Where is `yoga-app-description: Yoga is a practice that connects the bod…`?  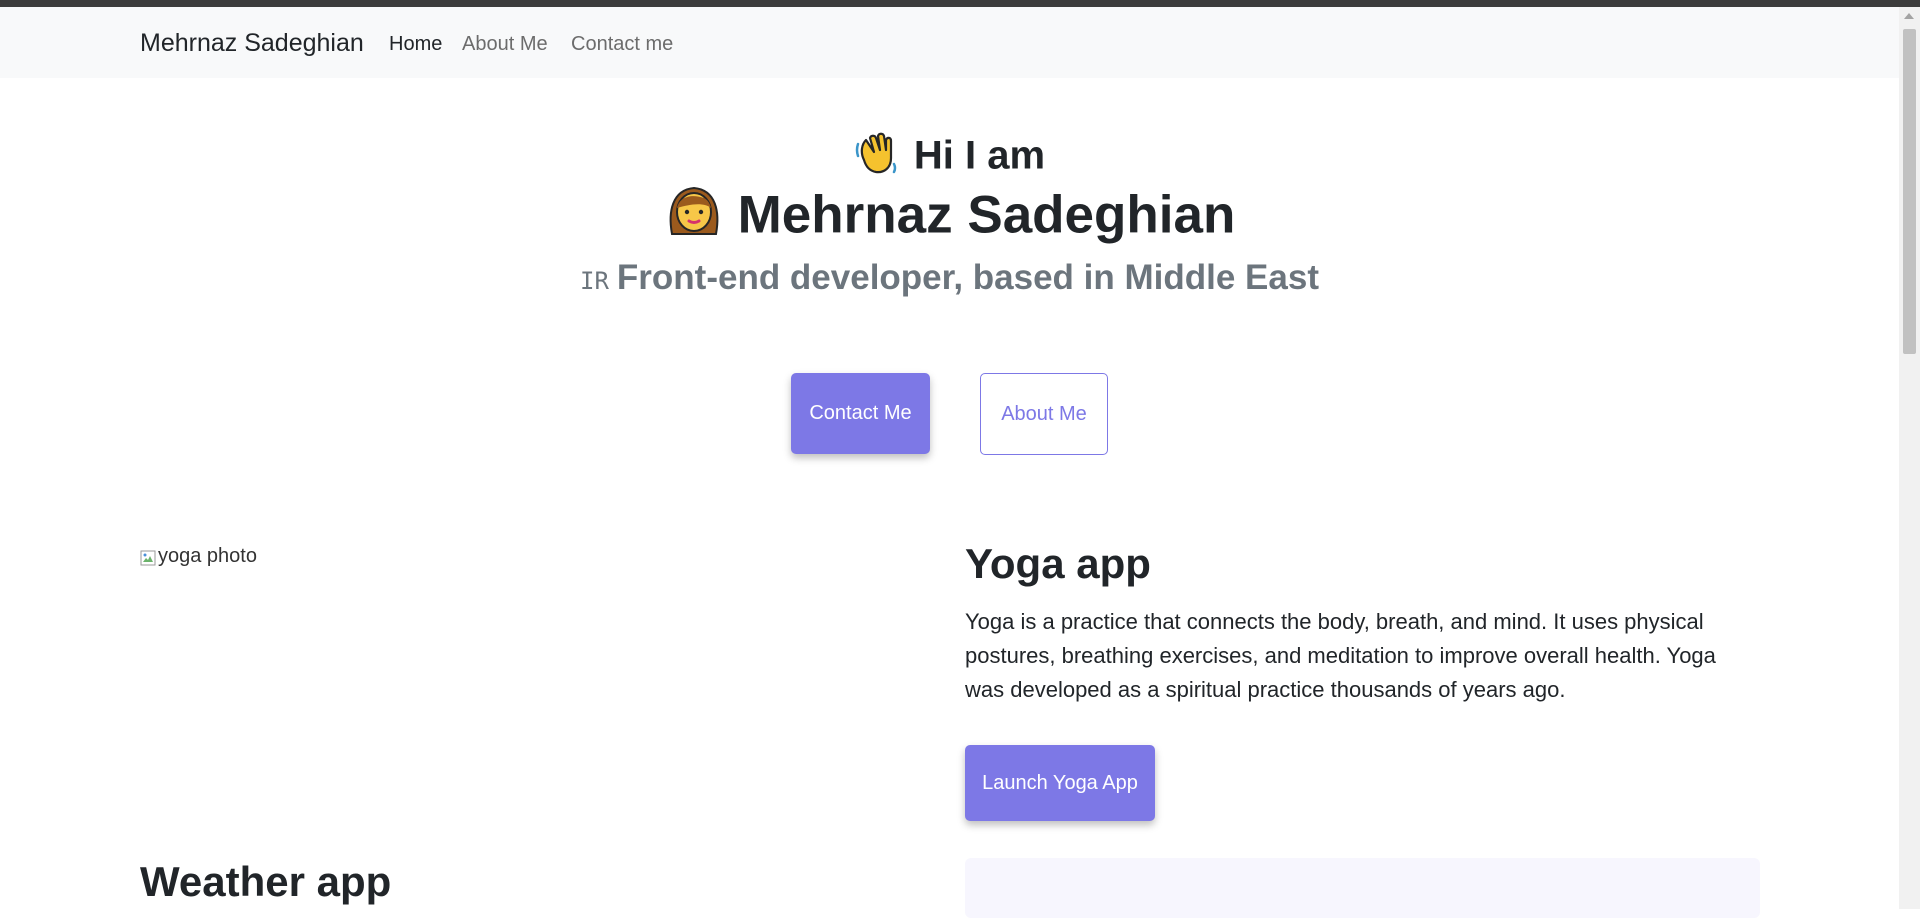
yoga-app-description: Yoga is a practice that connects the bod… is located at coordinates (1340, 655).